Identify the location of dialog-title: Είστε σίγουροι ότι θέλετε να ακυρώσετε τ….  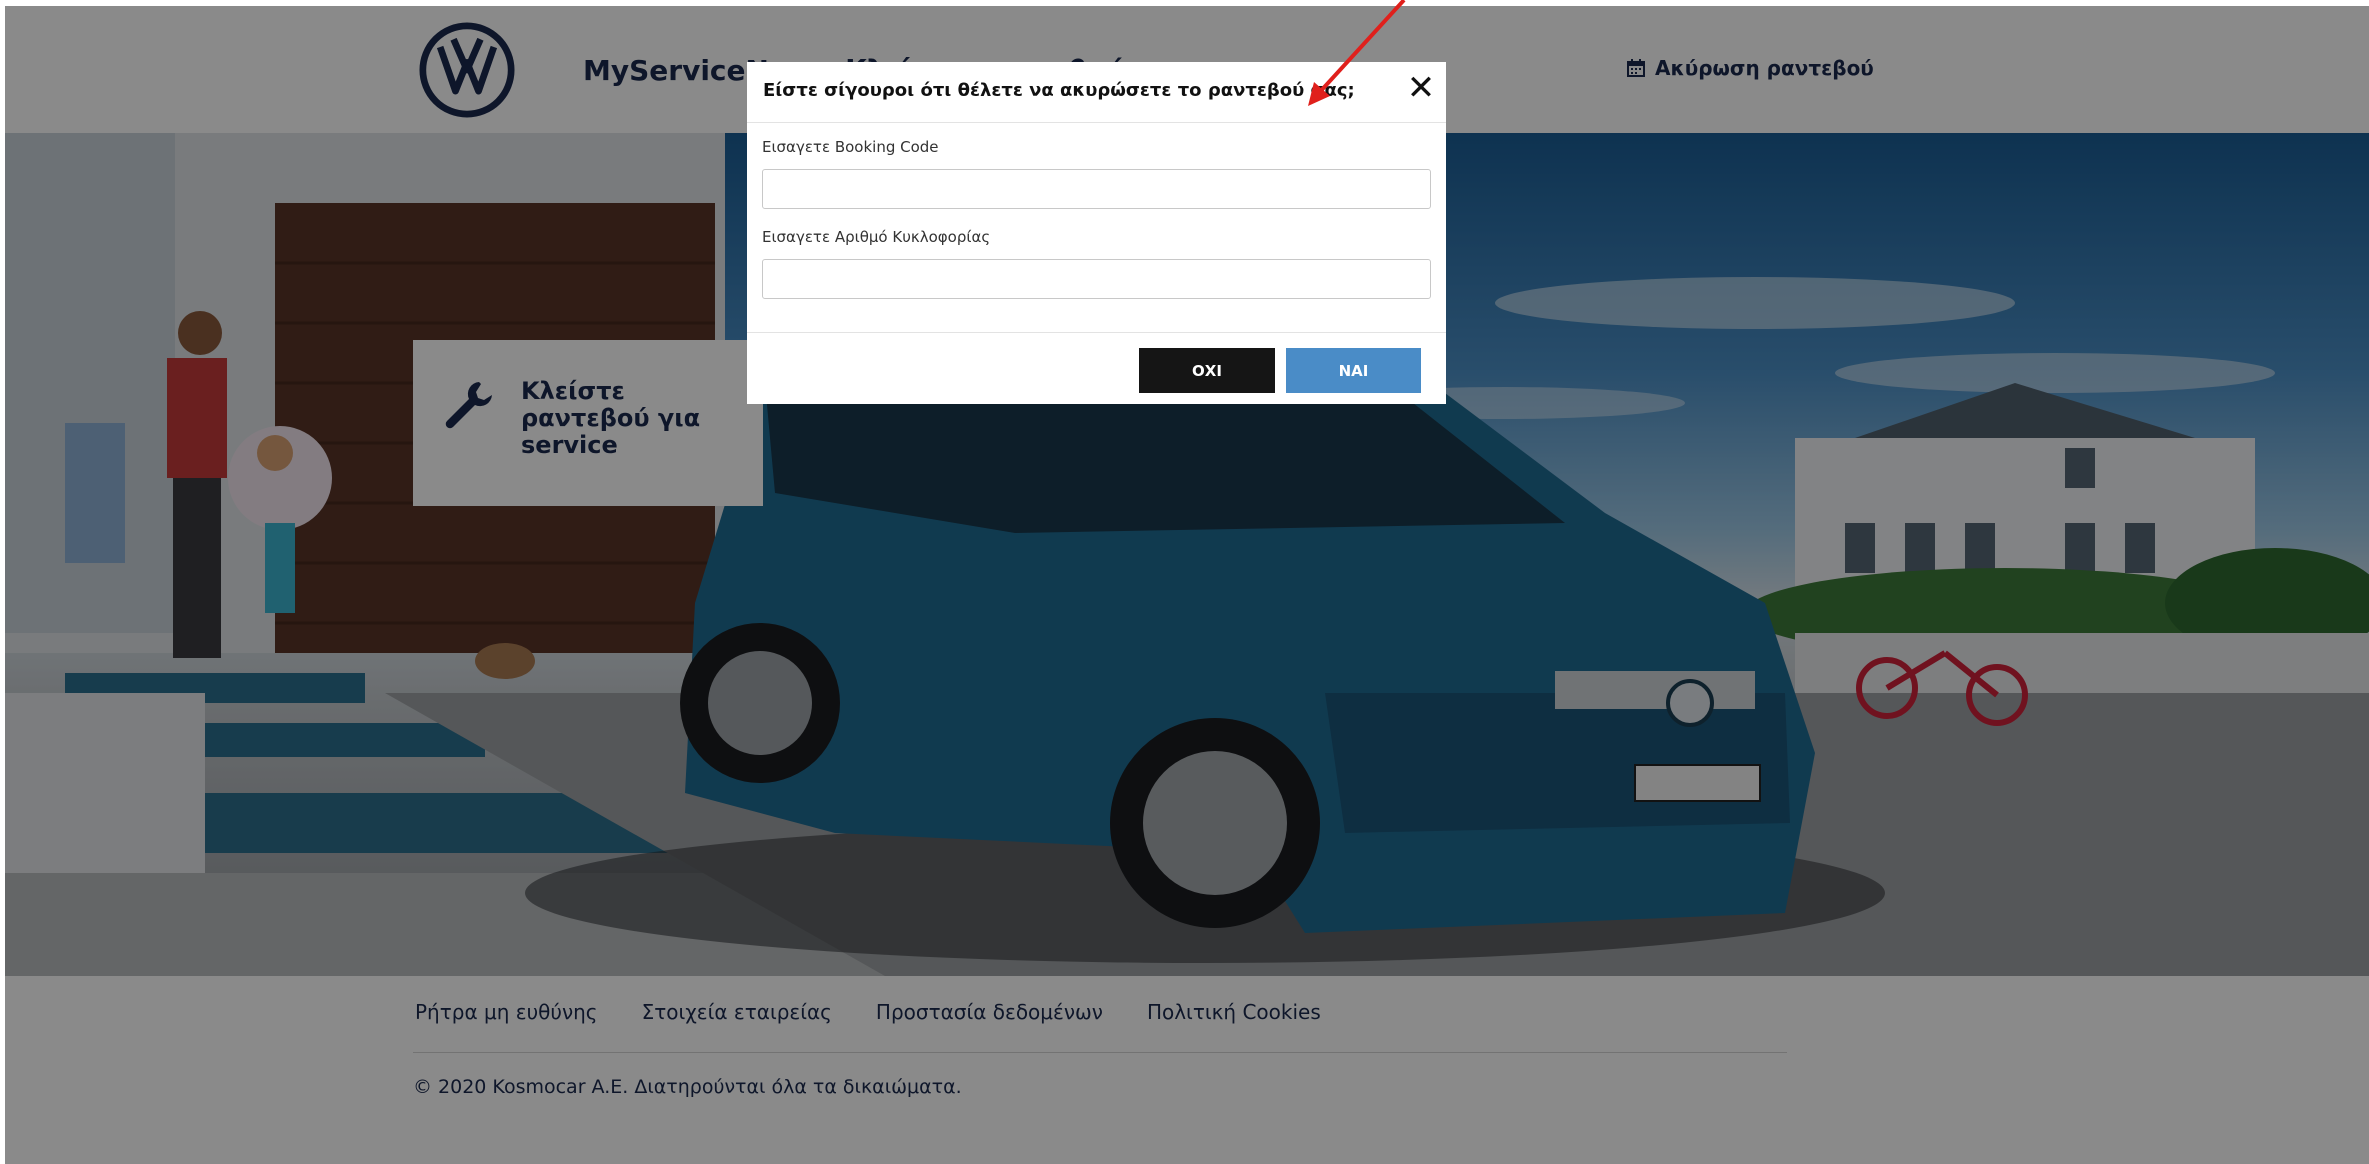
(1059, 90).